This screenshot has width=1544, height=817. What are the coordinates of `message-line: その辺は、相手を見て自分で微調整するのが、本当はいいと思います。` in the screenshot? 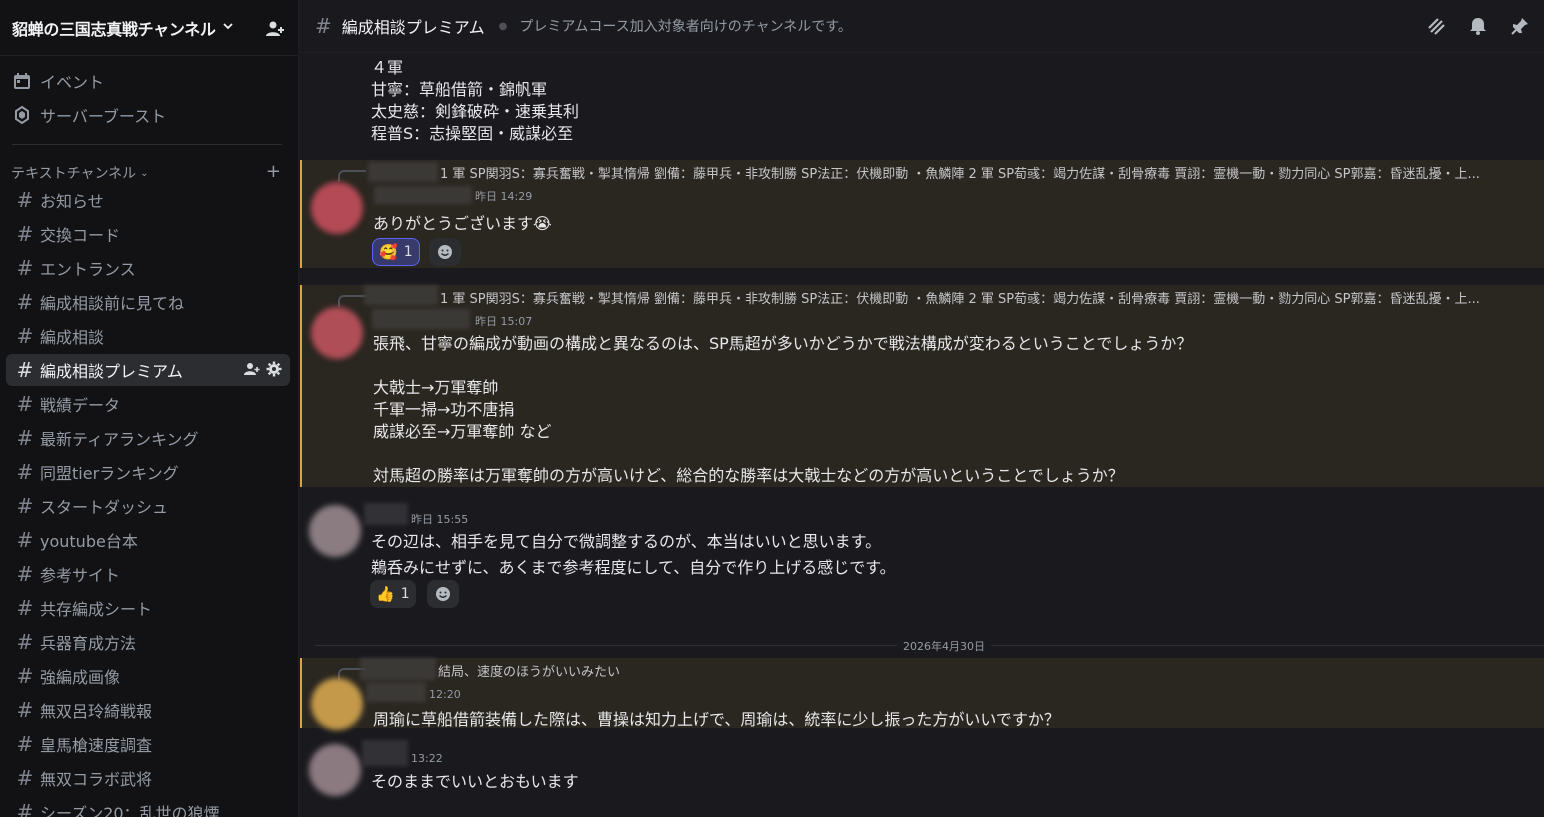 It's located at (626, 541).